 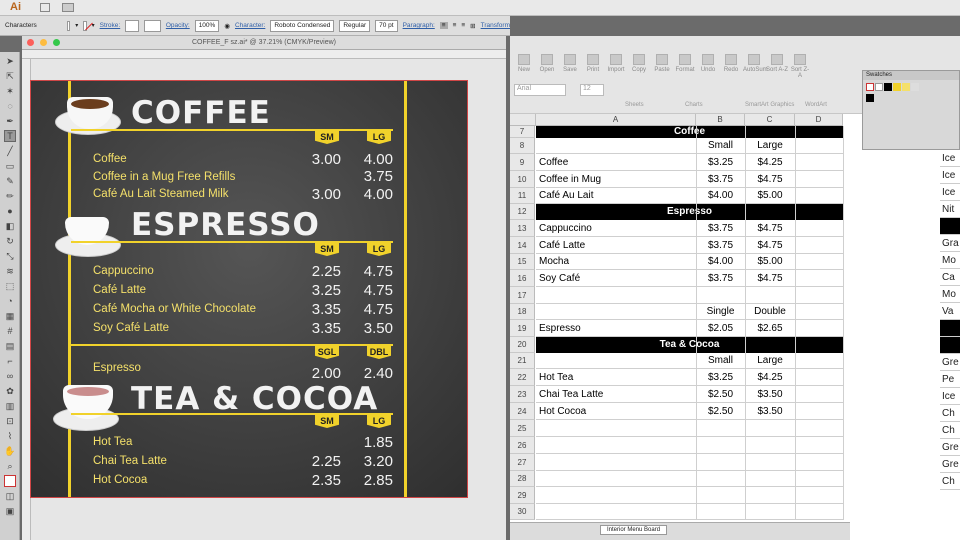 What do you see at coordinates (10, 226) in the screenshot?
I see `eraser-tool-icon: ◧` at bounding box center [10, 226].